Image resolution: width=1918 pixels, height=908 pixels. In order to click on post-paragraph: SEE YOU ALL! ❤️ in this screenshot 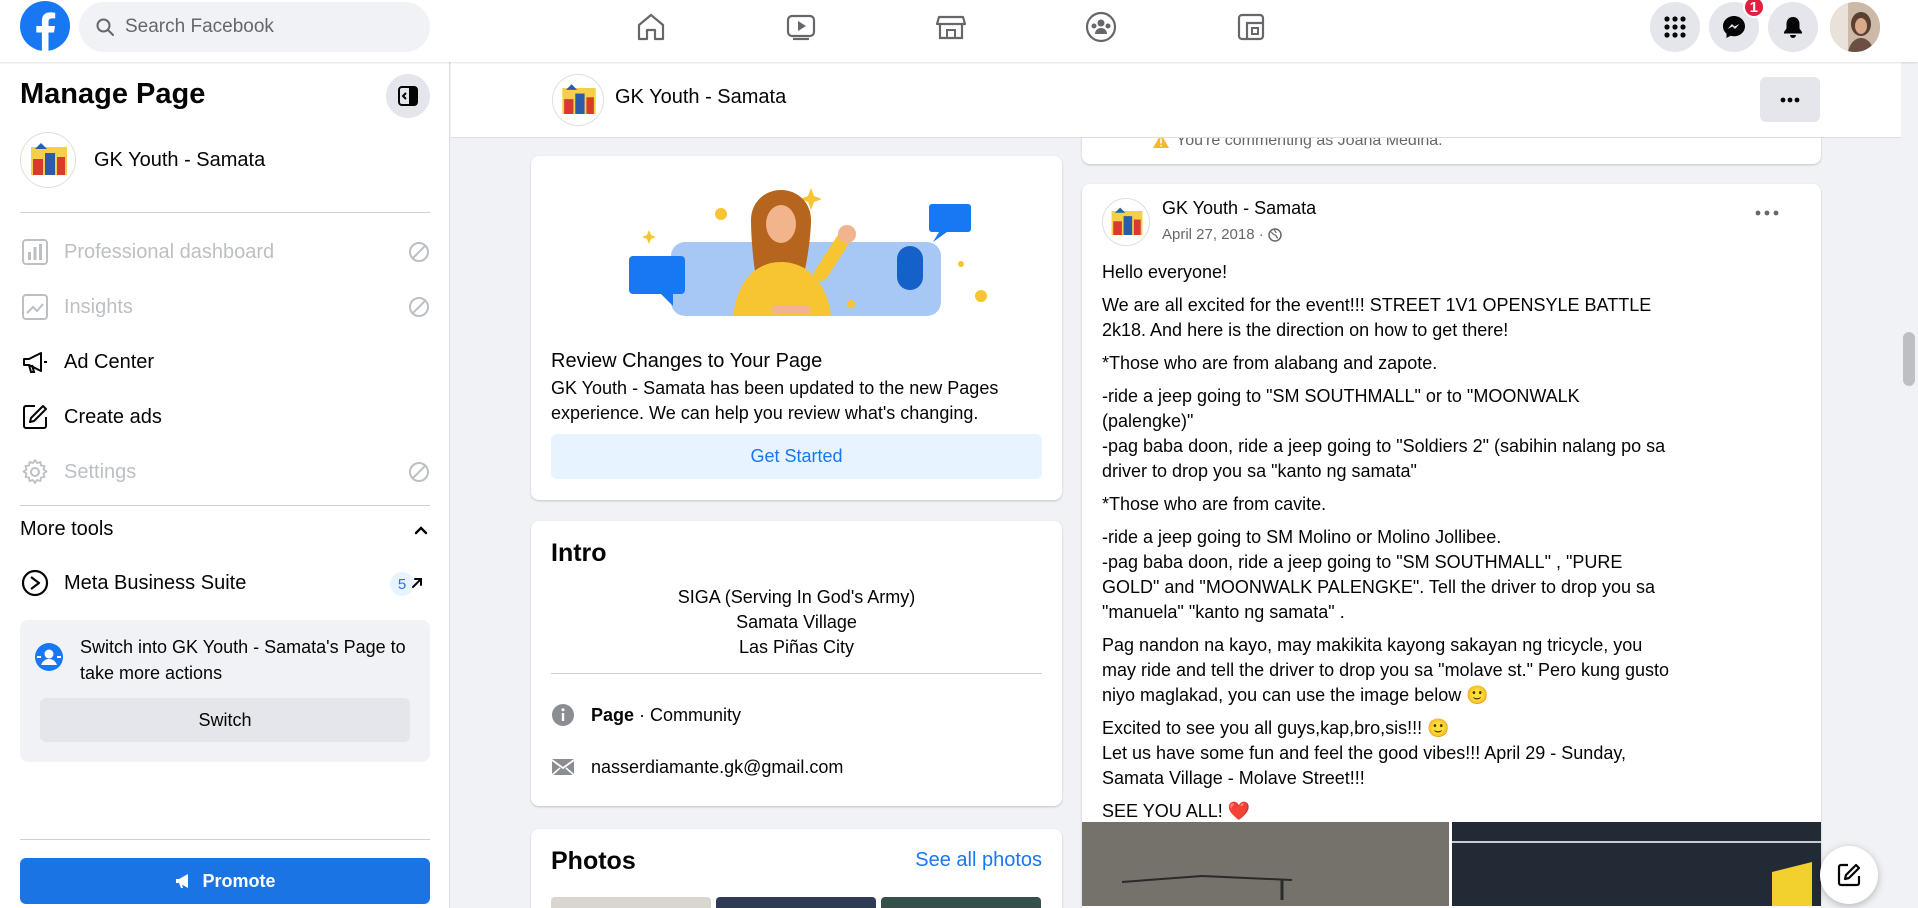, I will do `click(1176, 811)`.